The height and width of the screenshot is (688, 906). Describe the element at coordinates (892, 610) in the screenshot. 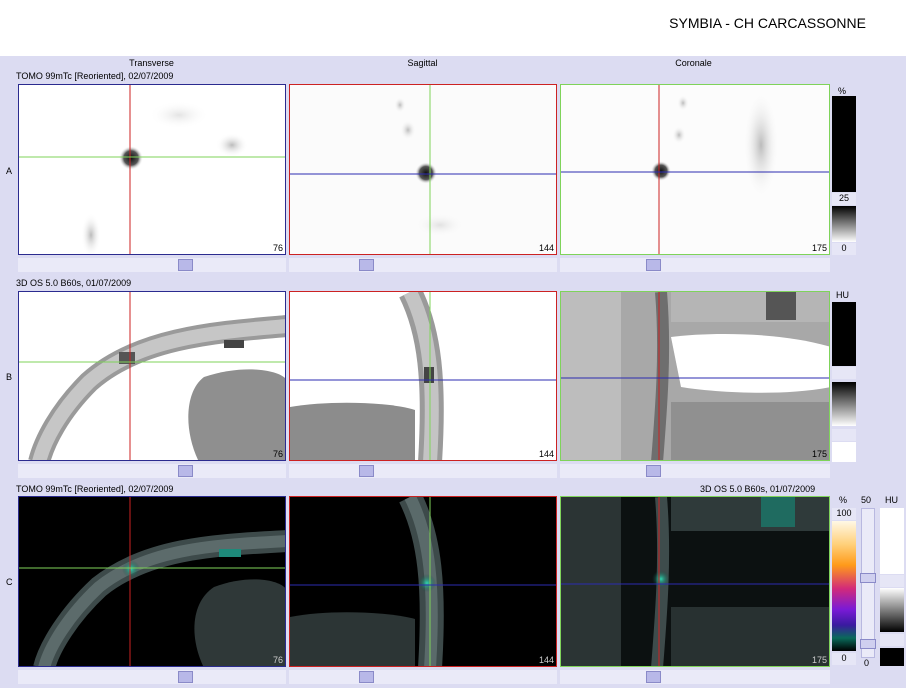

I see `row-c-ct-gray-colorbar` at that location.